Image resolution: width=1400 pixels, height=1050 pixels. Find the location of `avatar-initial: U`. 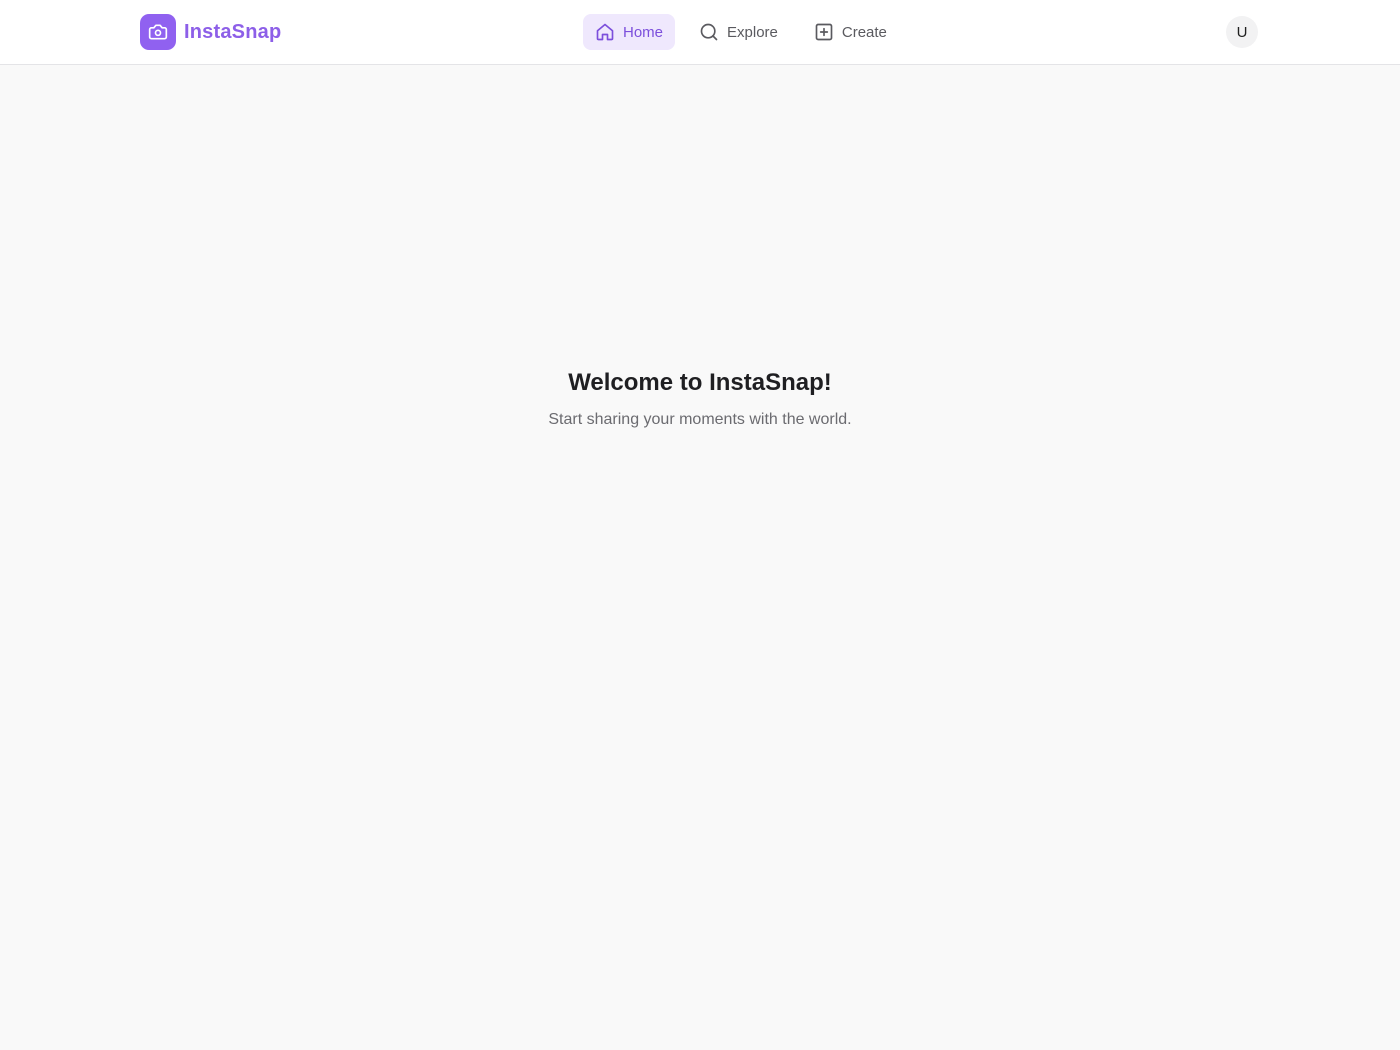

avatar-initial: U is located at coordinates (1242, 32).